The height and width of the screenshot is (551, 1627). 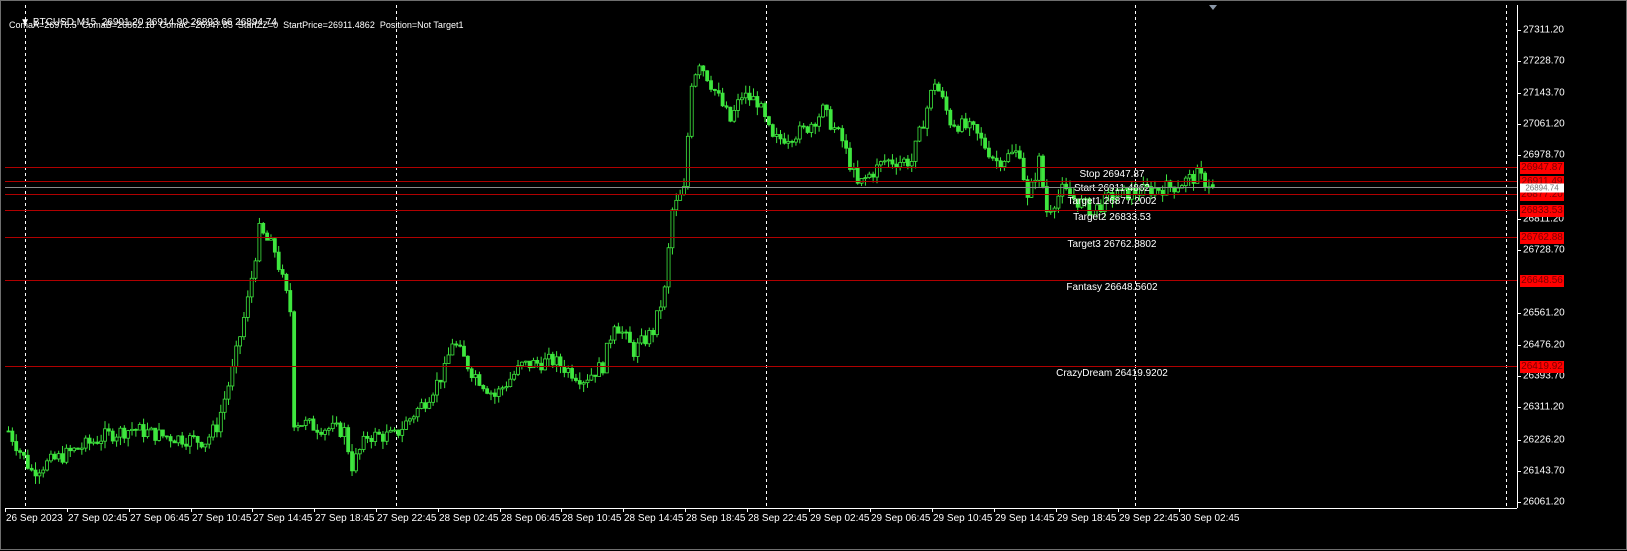 I want to click on current-price-tag: 26894.74, so click(x=1542, y=187).